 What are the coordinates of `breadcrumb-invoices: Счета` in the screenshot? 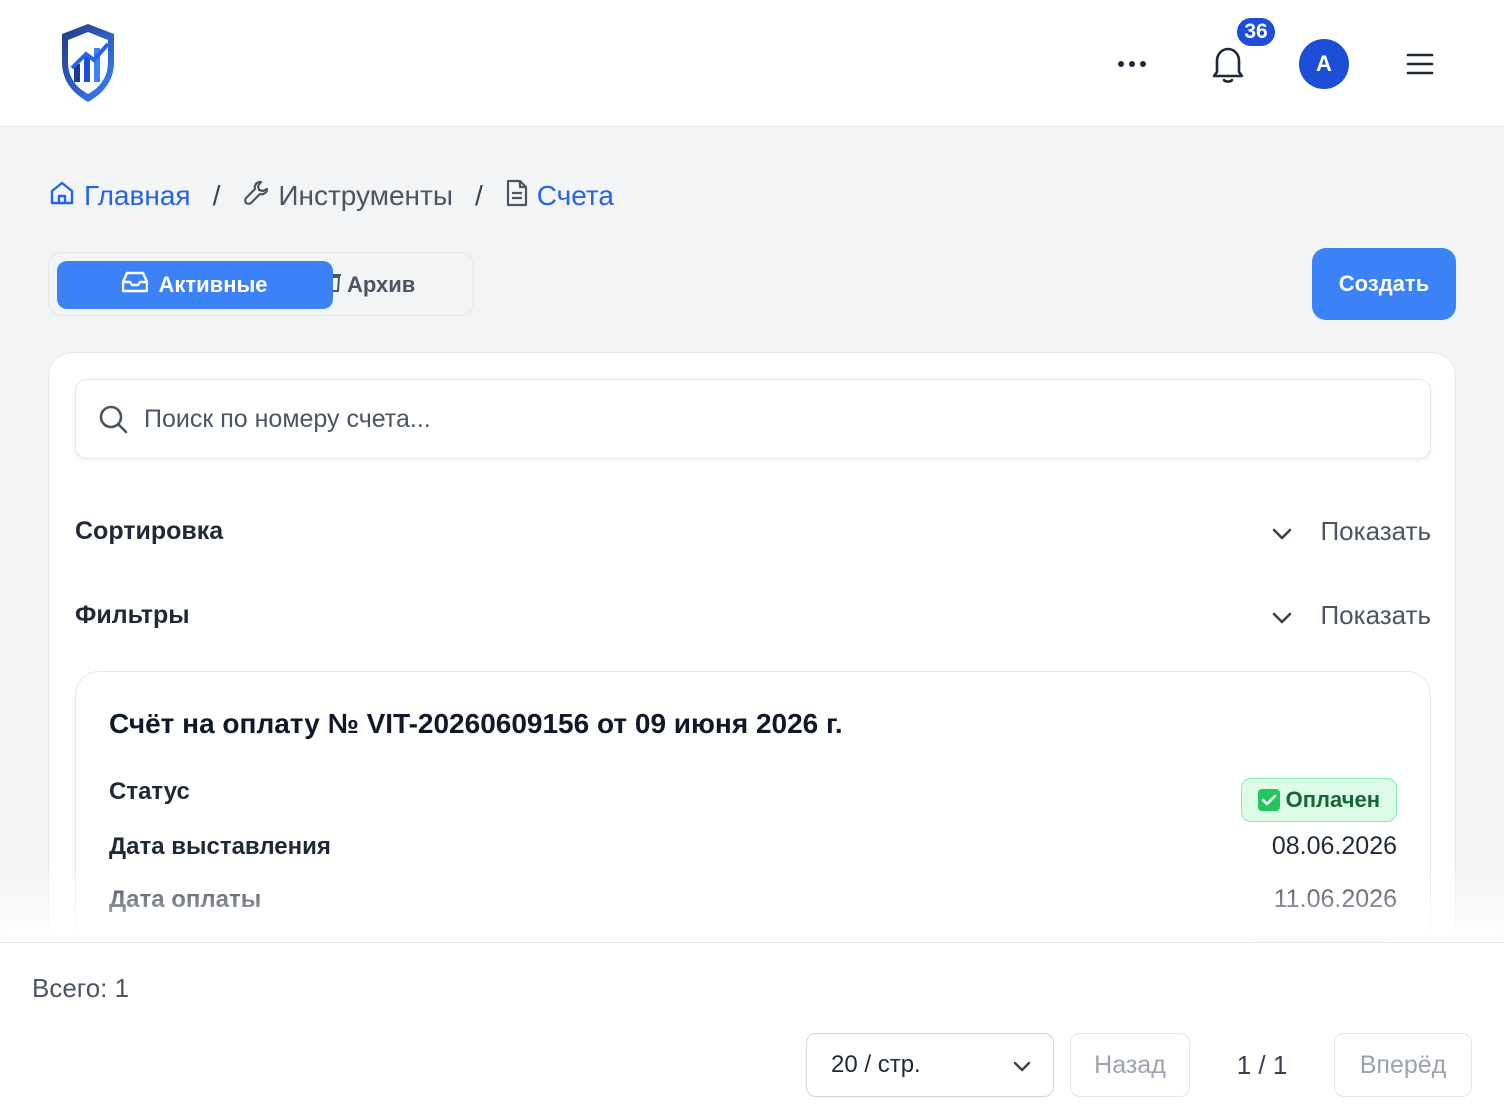 It's located at (559, 196).